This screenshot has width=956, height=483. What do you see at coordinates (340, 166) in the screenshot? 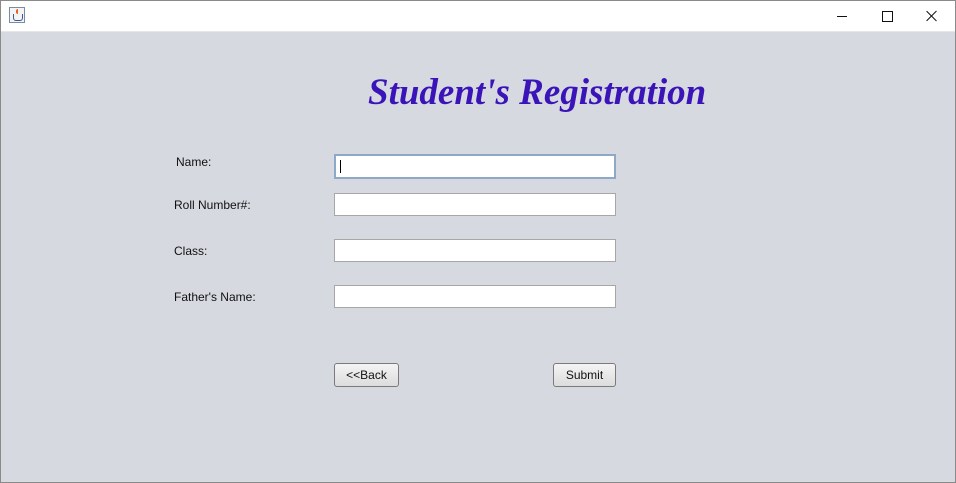
I see `text-caret` at bounding box center [340, 166].